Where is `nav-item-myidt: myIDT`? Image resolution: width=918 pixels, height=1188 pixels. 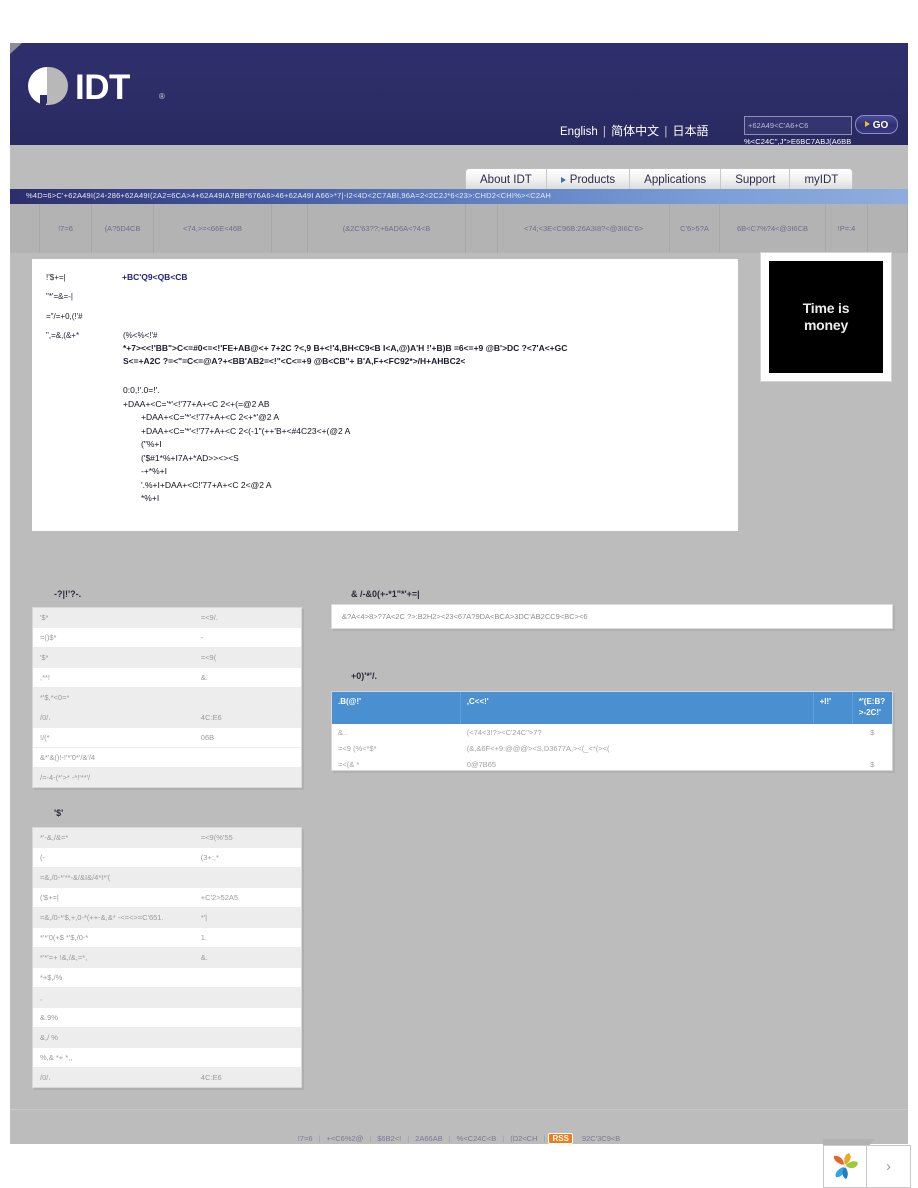 nav-item-myidt: myIDT is located at coordinates (821, 179).